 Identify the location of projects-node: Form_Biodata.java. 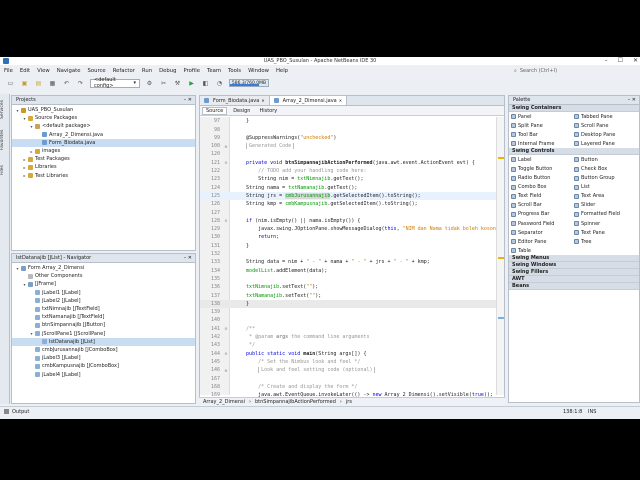
(103, 142).